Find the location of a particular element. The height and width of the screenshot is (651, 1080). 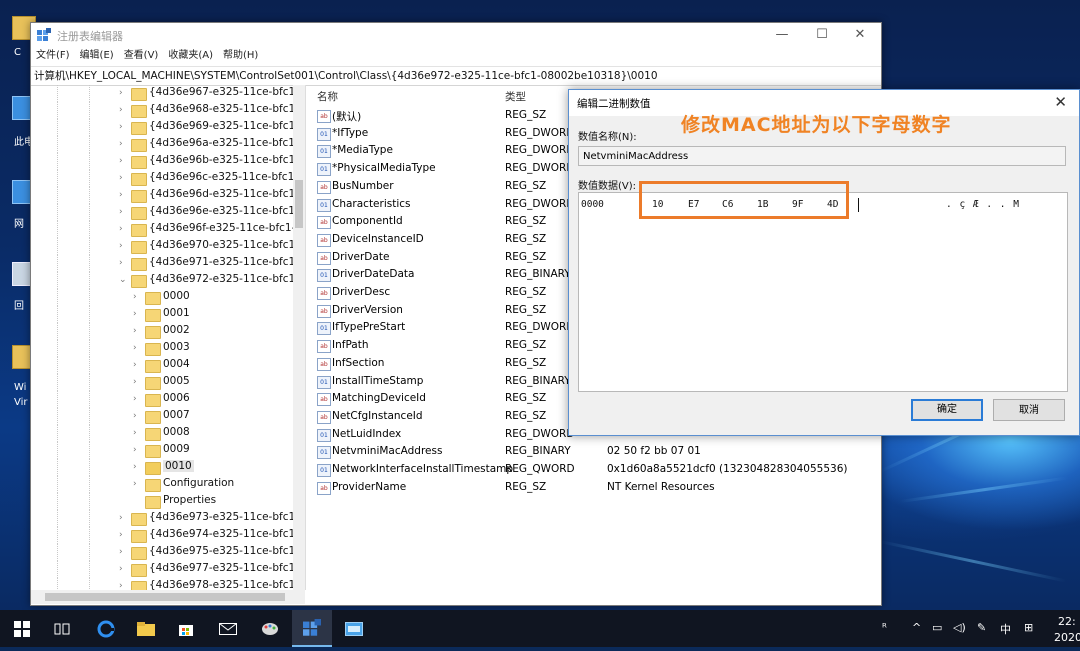

start-button is located at coordinates (22, 628).